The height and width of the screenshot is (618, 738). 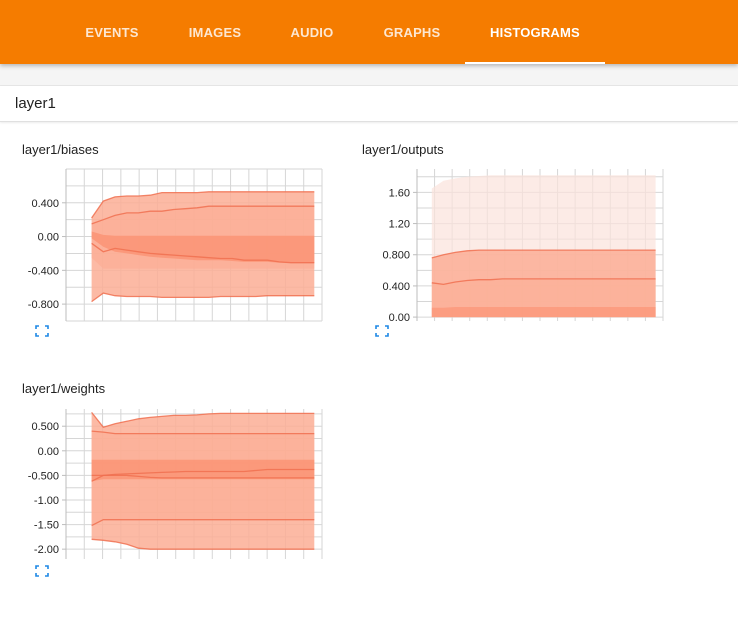 What do you see at coordinates (60, 149) in the screenshot?
I see `chart-title-biases: layer1/biases` at bounding box center [60, 149].